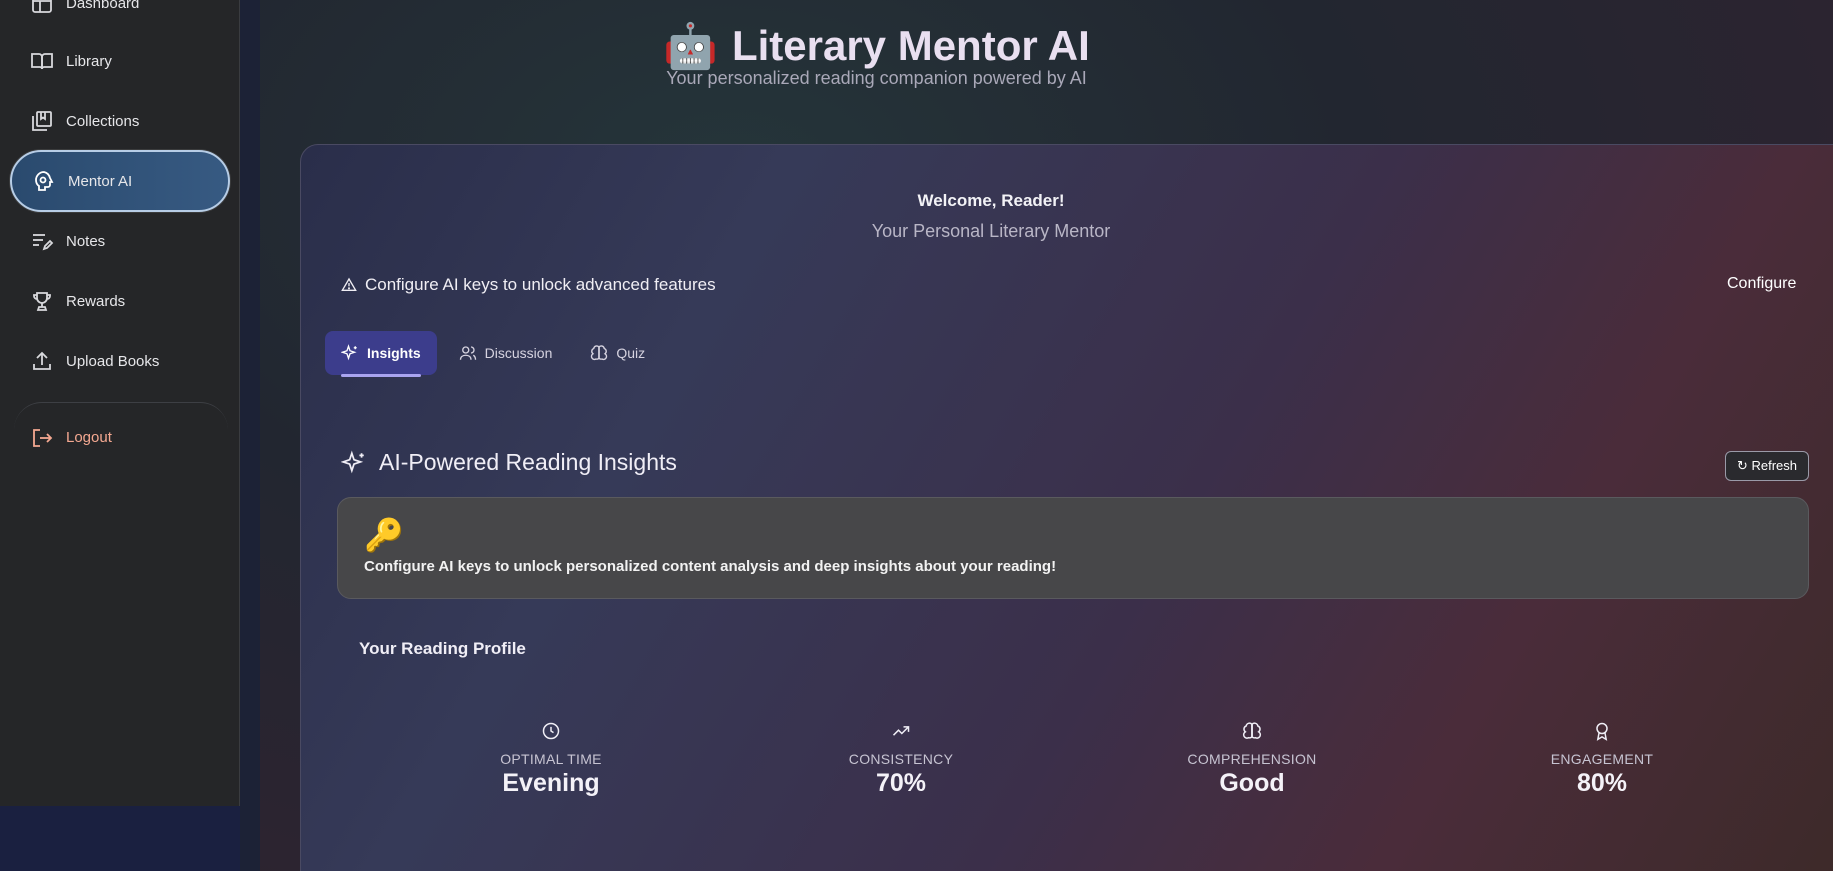 The width and height of the screenshot is (1833, 871). I want to click on tab-label: Quiz, so click(631, 353).